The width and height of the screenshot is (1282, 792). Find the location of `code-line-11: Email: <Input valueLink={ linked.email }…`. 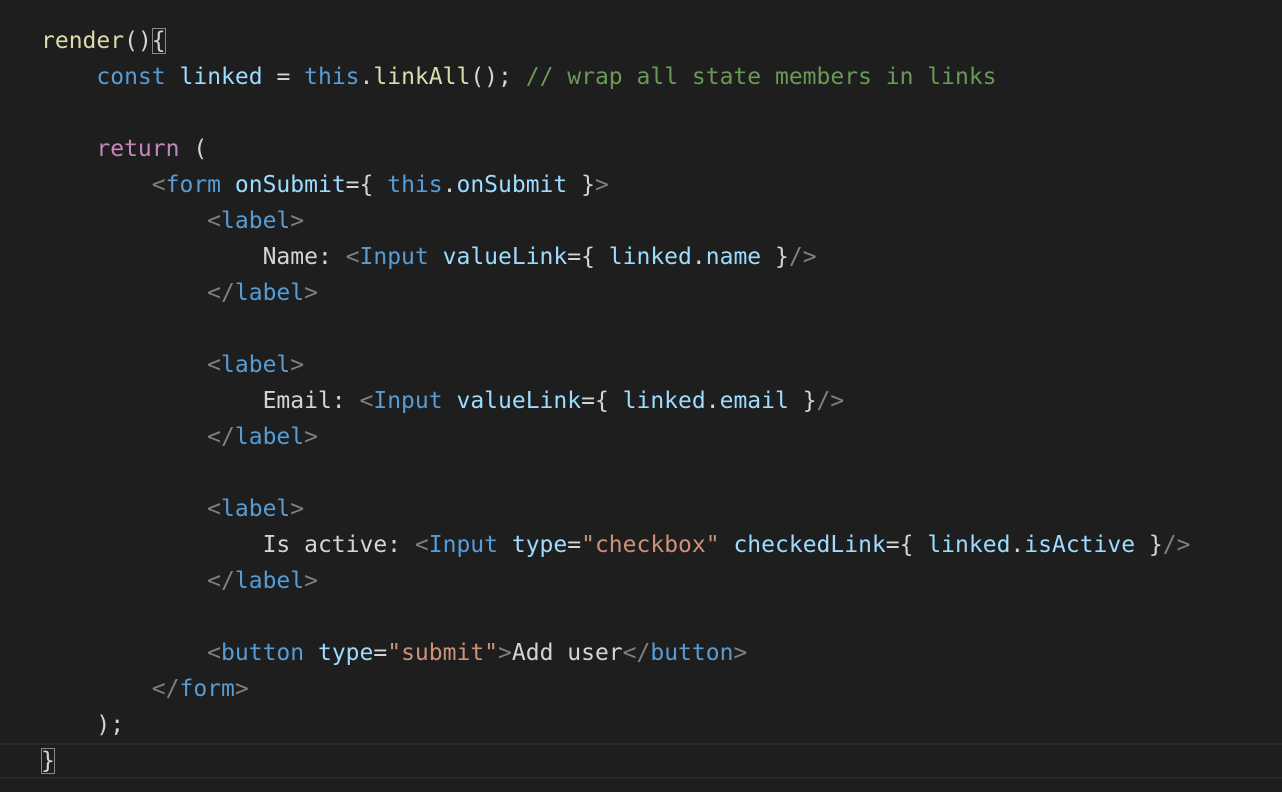

code-line-11: Email: <Input valueLink={ linked.email }… is located at coordinates (615, 401).